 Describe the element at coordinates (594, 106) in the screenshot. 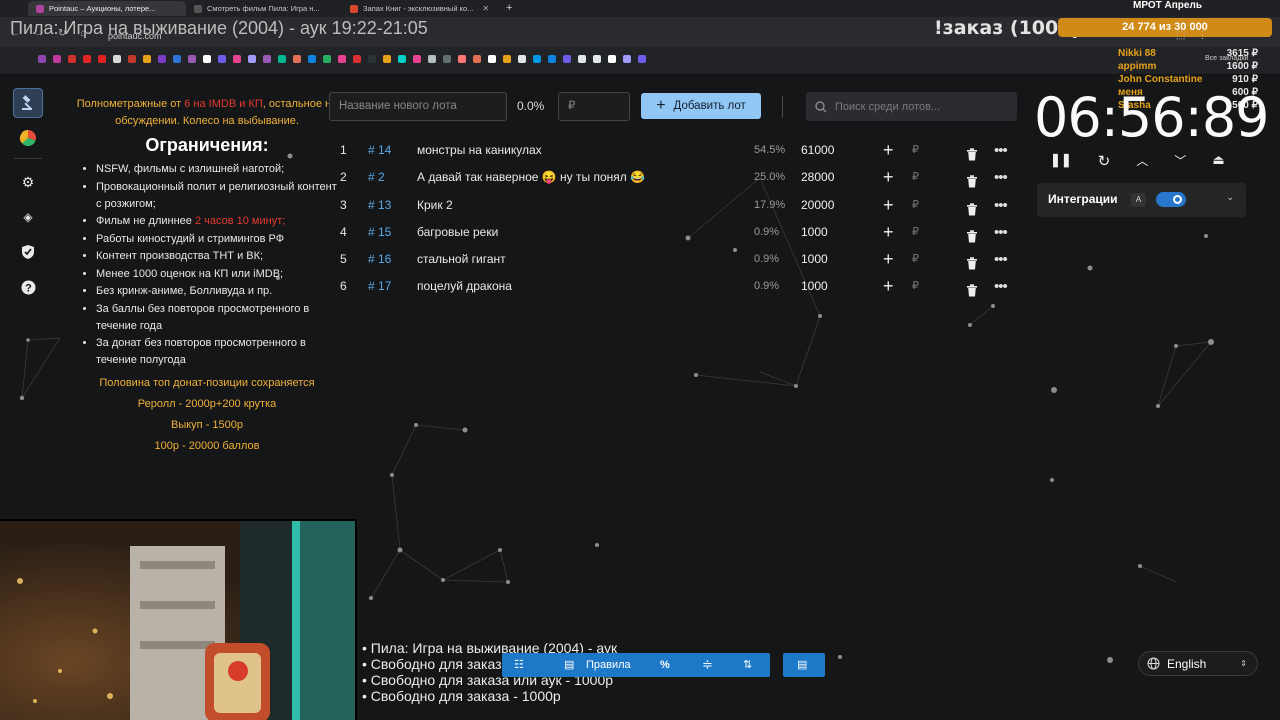

I see `new-lot-cost-input: ₽` at that location.